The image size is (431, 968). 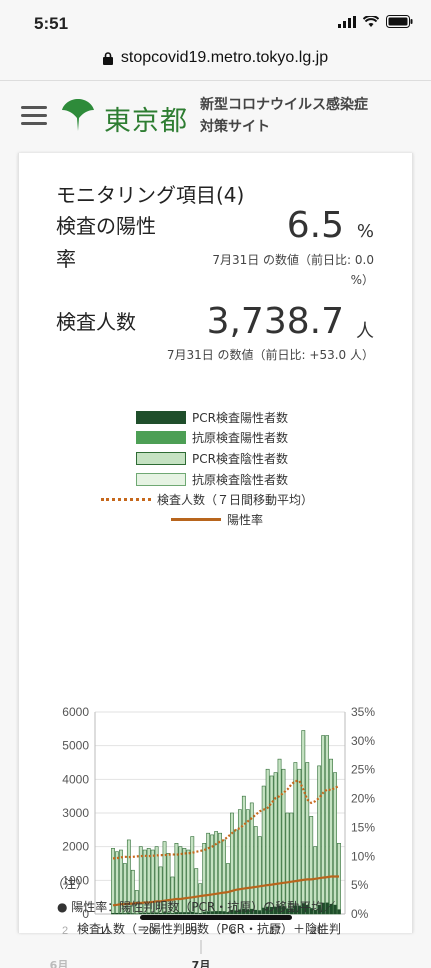 I want to click on site-header: 東京都 新型コロナウイルス感染症 対策サイト, so click(x=215, y=117).